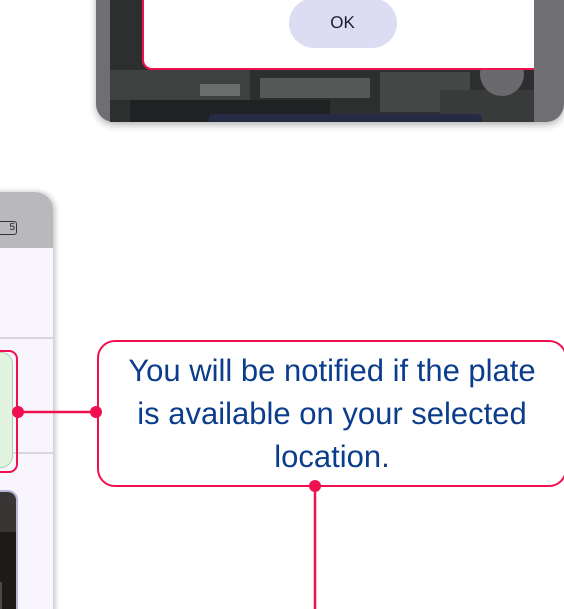 The width and height of the screenshot is (564, 609). What do you see at coordinates (332, 414) in the screenshot?
I see `callout-text: You will be notified if the plate is available on your selected location.` at bounding box center [332, 414].